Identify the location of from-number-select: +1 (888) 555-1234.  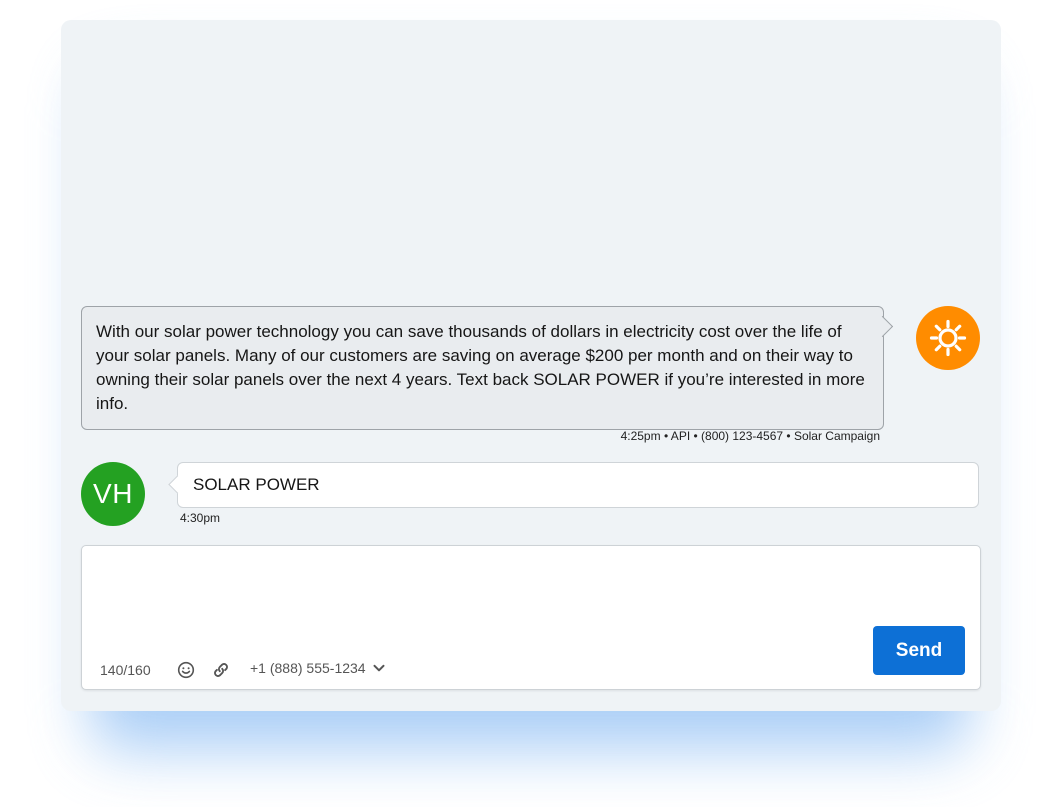
(318, 668).